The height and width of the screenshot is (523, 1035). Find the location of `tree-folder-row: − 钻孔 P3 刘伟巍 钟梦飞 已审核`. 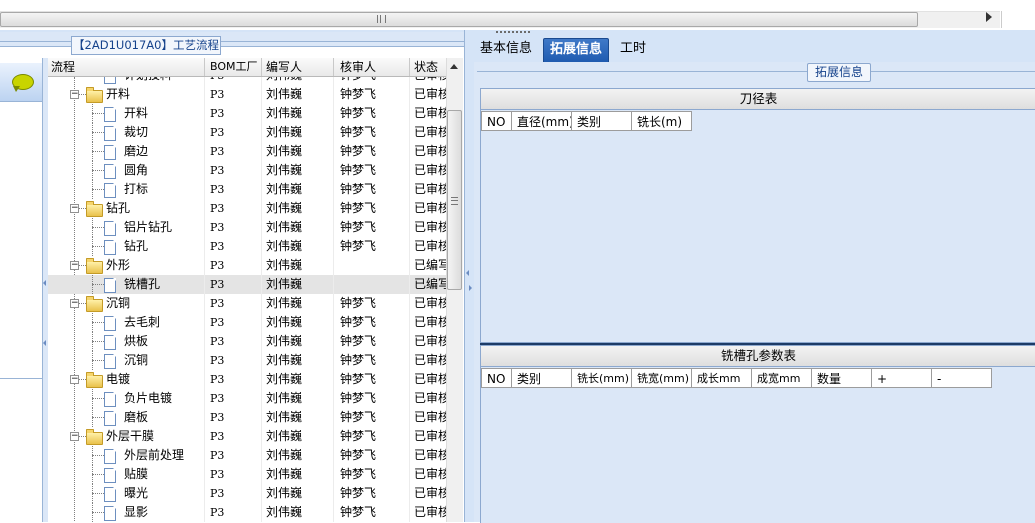

tree-folder-row: − 钻孔 P3 刘伟巍 钟梦飞 已审核 is located at coordinates (247, 208).